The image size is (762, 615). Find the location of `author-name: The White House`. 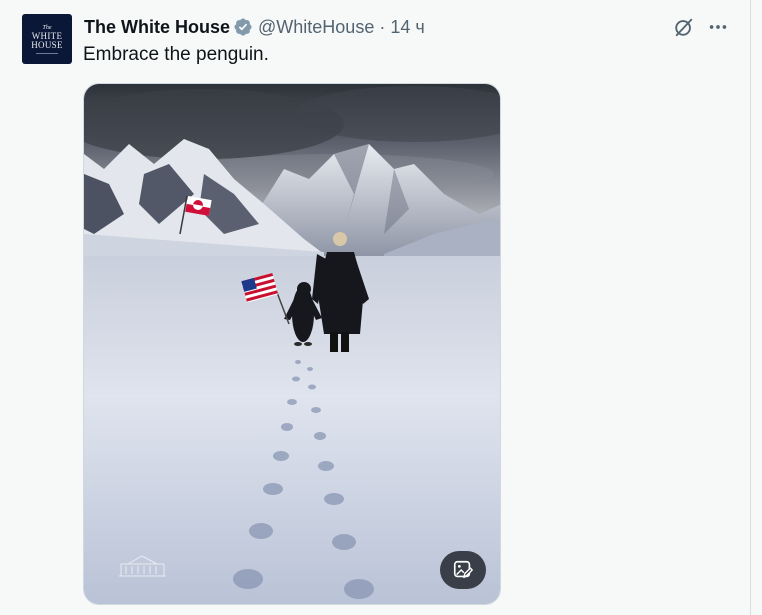

author-name: The White House is located at coordinates (157, 27).